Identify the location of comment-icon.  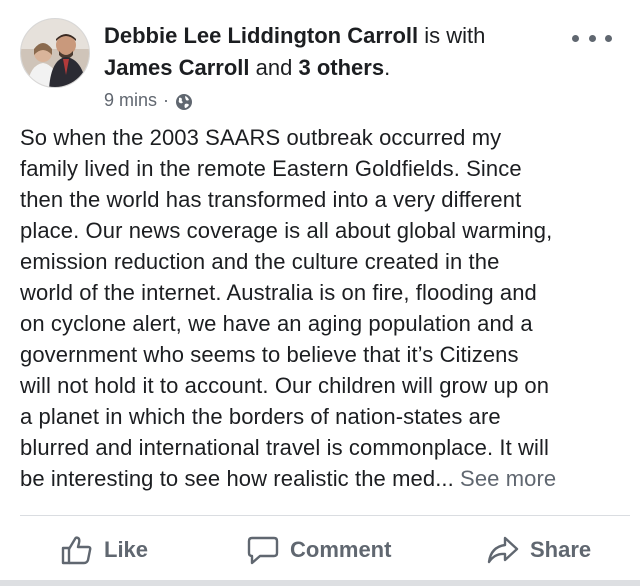
(263, 550).